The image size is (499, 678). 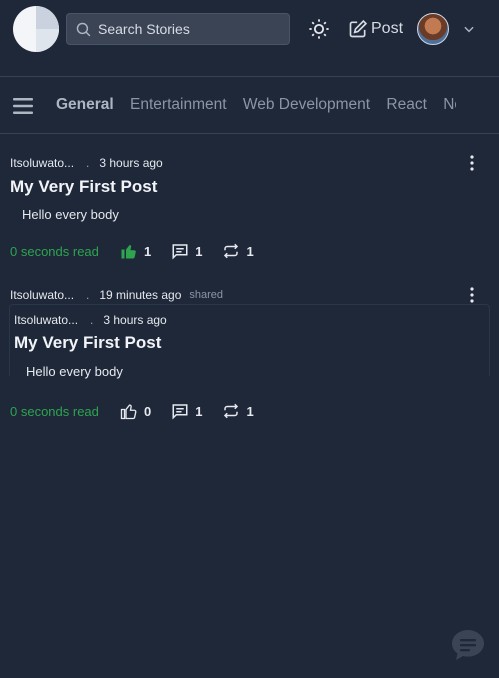 I want to click on hamburger-menu-icon, so click(x=23, y=106).